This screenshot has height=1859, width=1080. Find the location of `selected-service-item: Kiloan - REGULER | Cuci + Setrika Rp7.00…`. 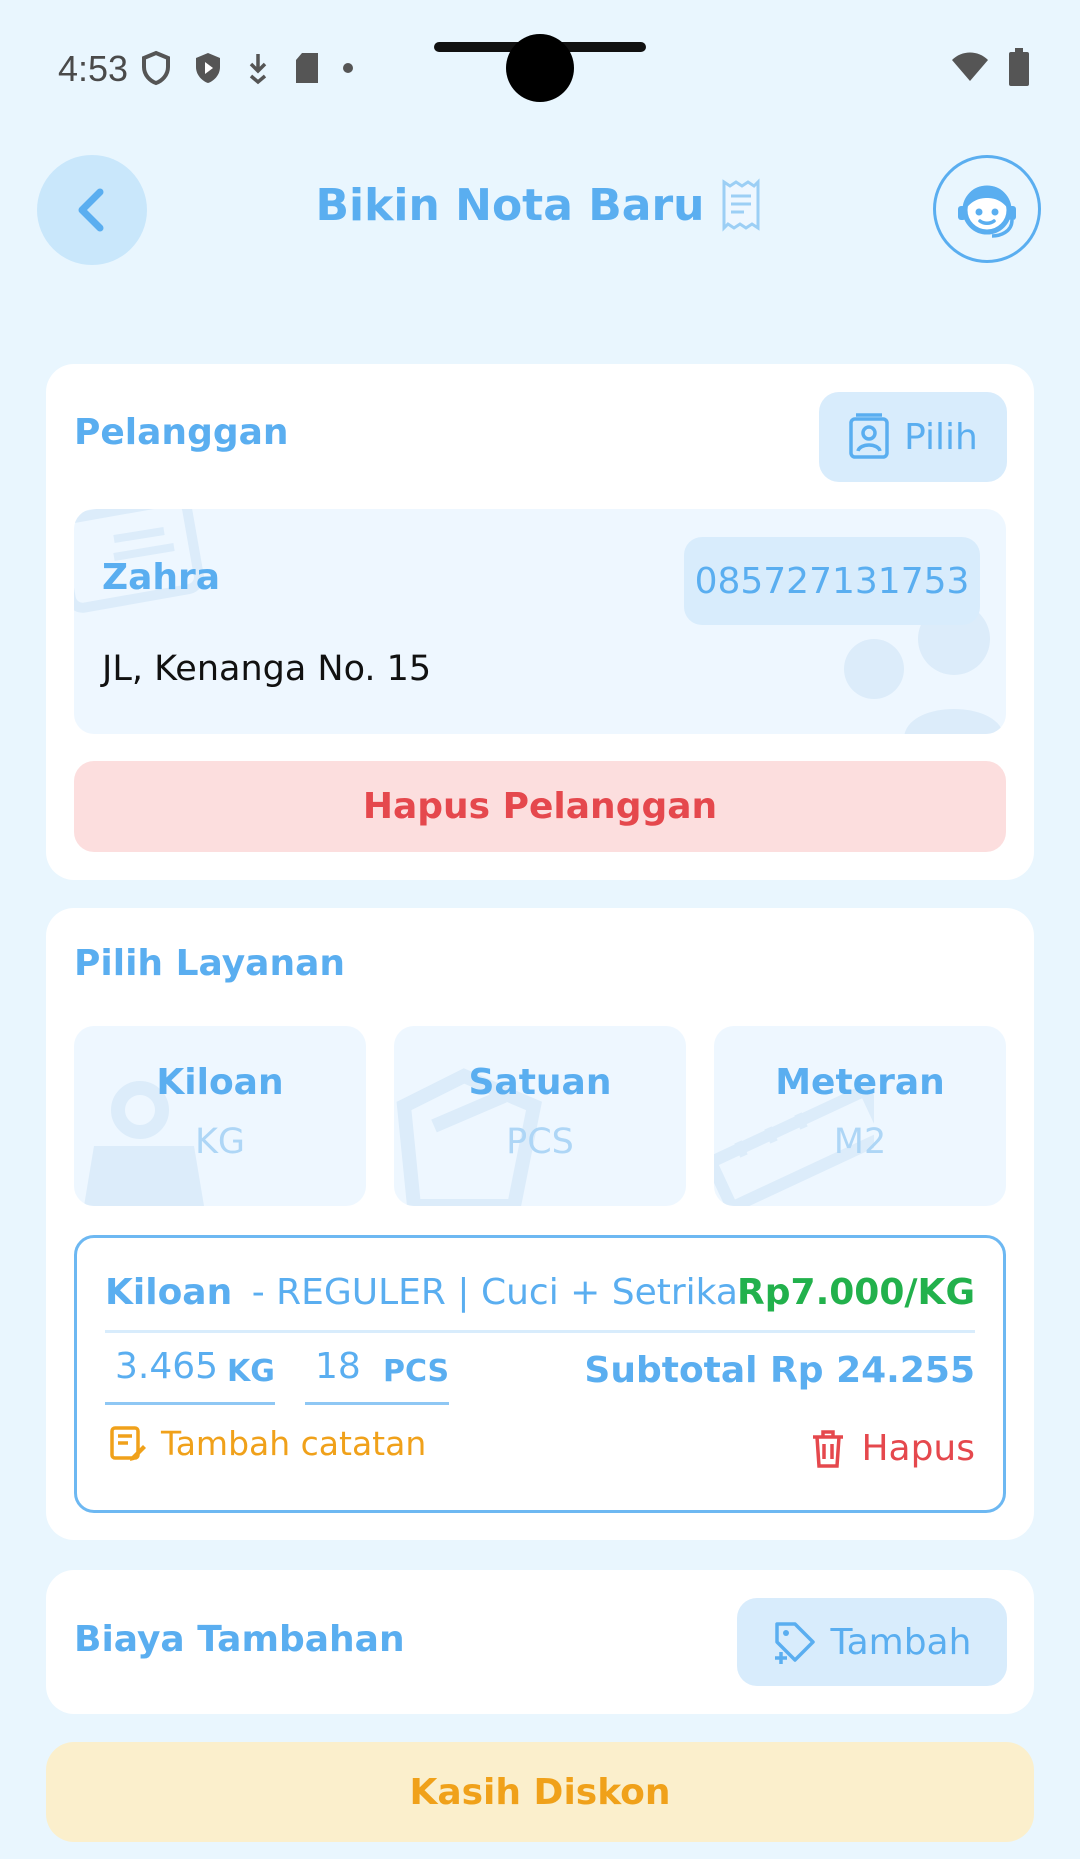

selected-service-item: Kiloan - REGULER | Cuci + Setrika Rp7.00… is located at coordinates (540, 1374).